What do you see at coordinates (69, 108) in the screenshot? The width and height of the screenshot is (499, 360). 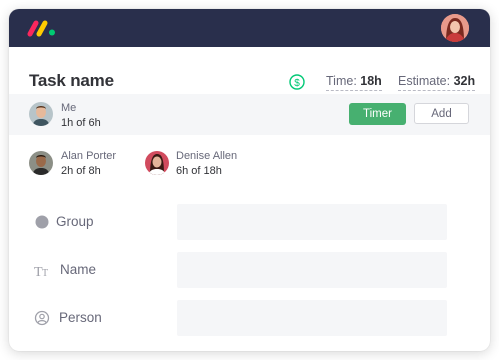 I see `my-name: Me` at bounding box center [69, 108].